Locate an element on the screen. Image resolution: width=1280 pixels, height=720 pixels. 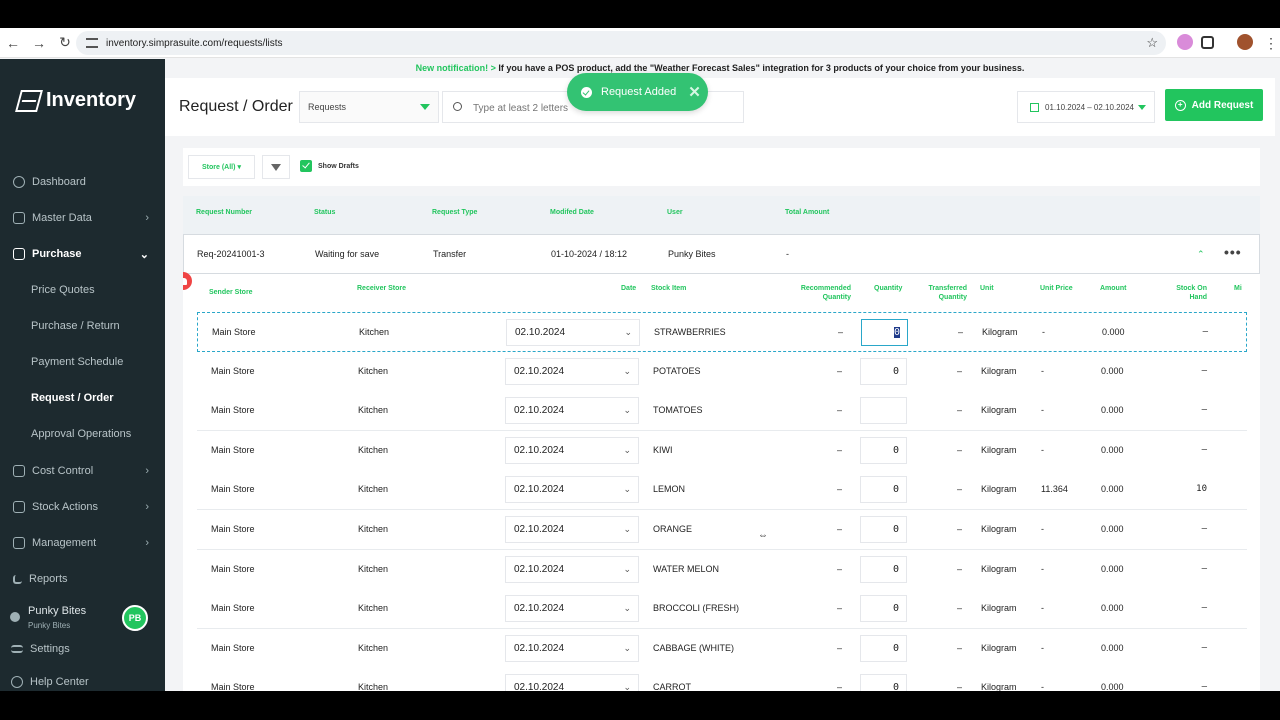
notification-label: New notification! > is located at coordinates (456, 68).